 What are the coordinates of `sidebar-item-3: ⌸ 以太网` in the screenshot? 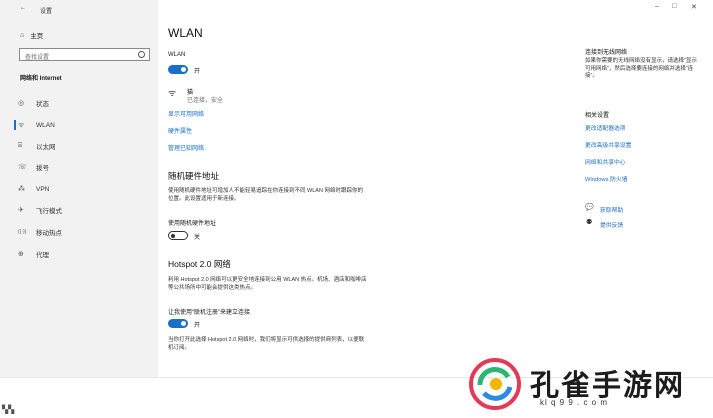 It's located at (37, 146).